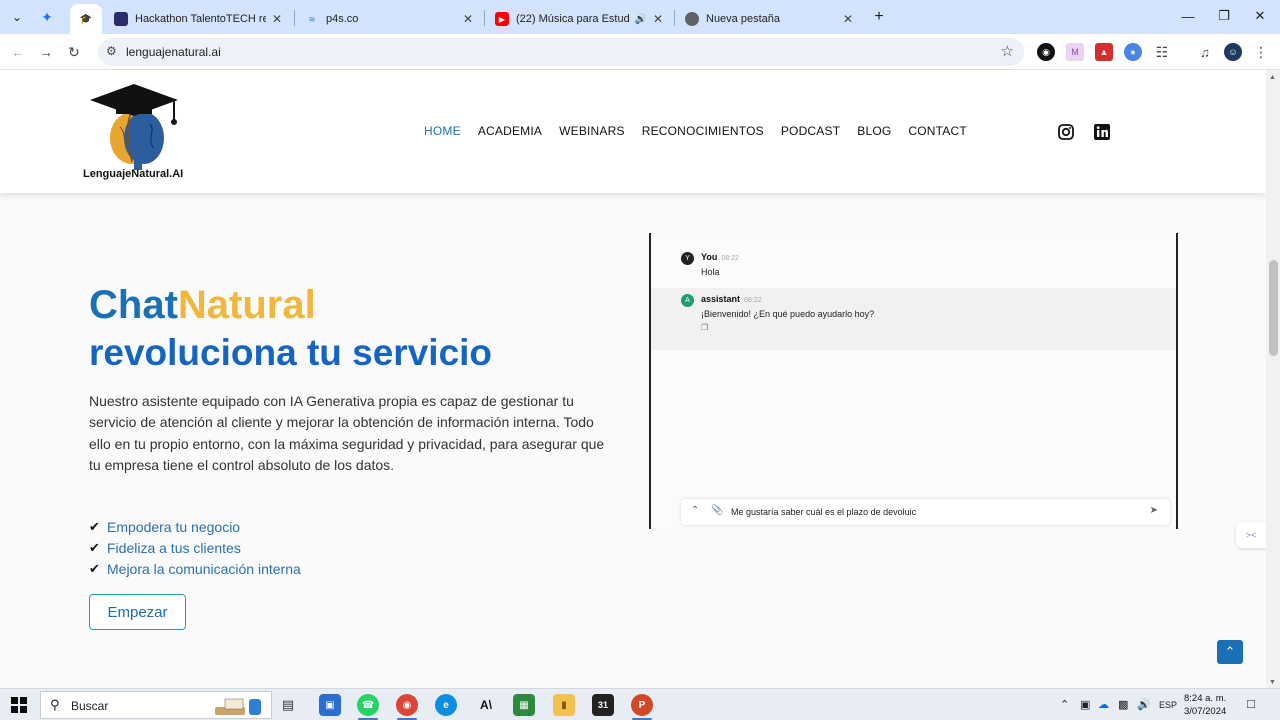  I want to click on sparkle-icon: ✦, so click(47, 16).